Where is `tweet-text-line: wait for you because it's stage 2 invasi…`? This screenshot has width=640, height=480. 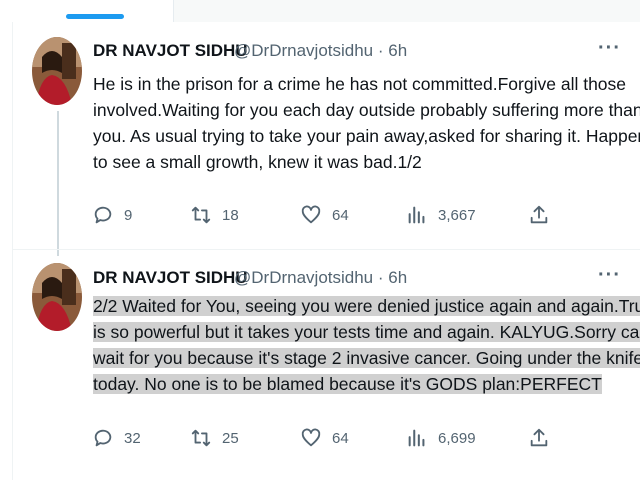 tweet-text-line: wait for you because it's stage 2 invasi… is located at coordinates (366, 358).